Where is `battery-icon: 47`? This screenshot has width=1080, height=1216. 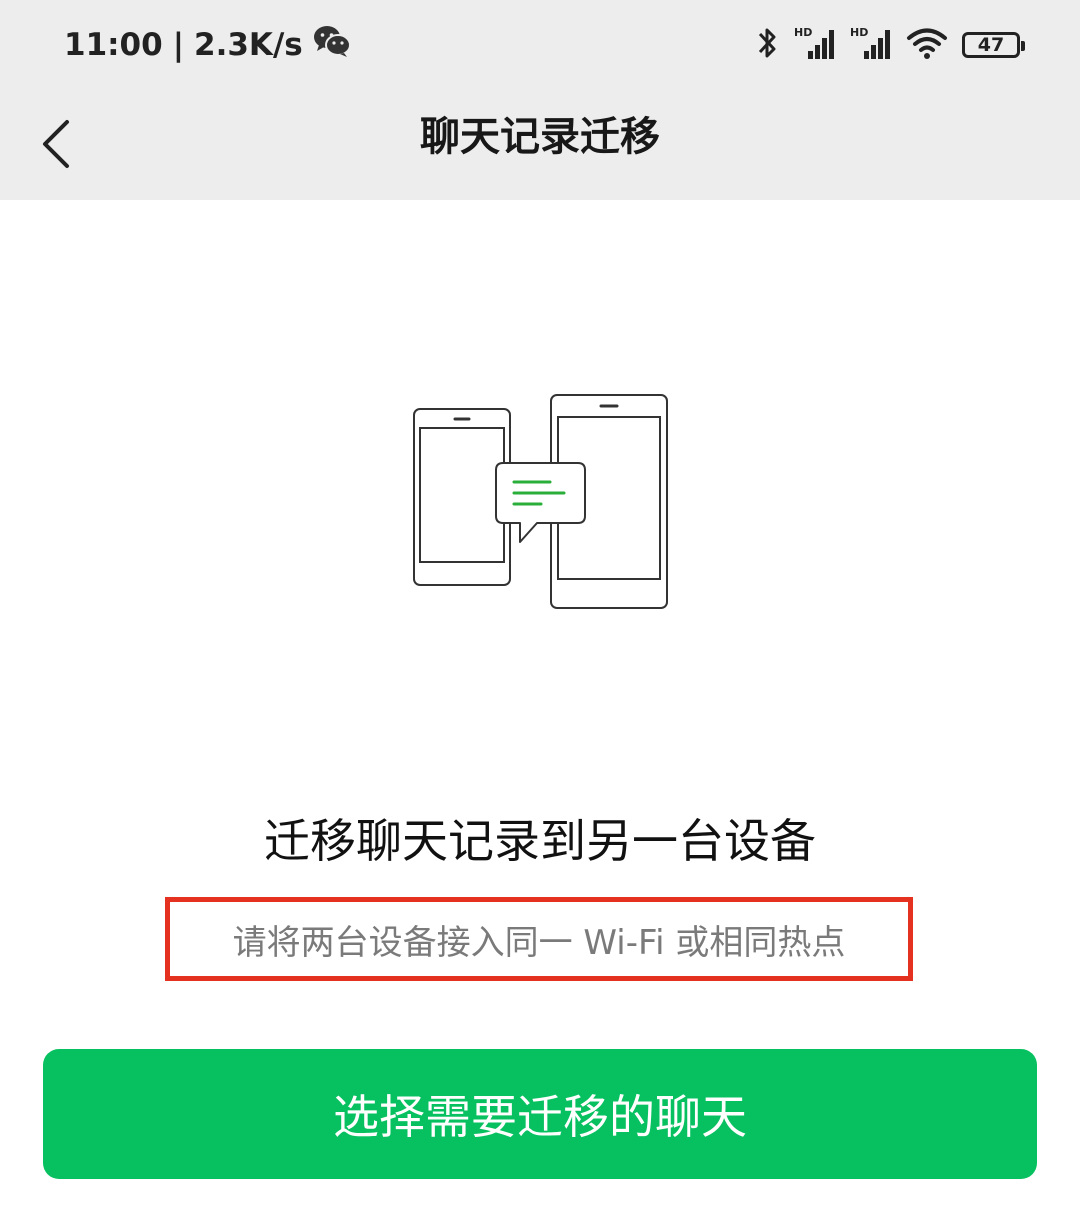 battery-icon: 47 is located at coordinates (993, 45).